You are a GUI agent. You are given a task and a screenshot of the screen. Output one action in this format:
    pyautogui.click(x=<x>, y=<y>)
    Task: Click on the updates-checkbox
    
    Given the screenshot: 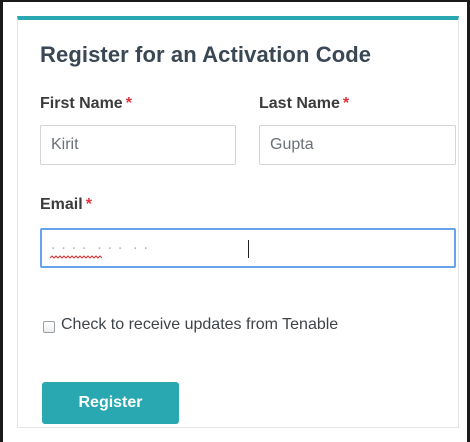 What is the action you would take?
    pyautogui.click(x=49, y=327)
    